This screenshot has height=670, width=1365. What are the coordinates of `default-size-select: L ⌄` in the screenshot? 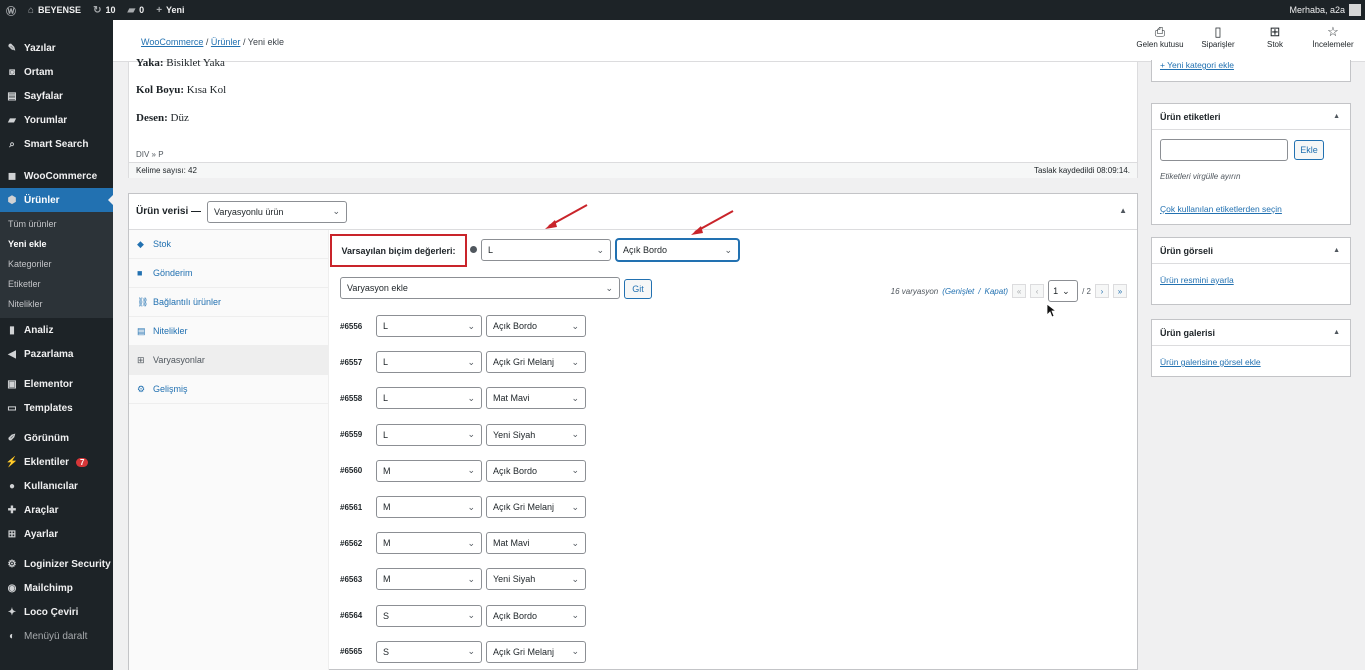 It's located at (546, 250).